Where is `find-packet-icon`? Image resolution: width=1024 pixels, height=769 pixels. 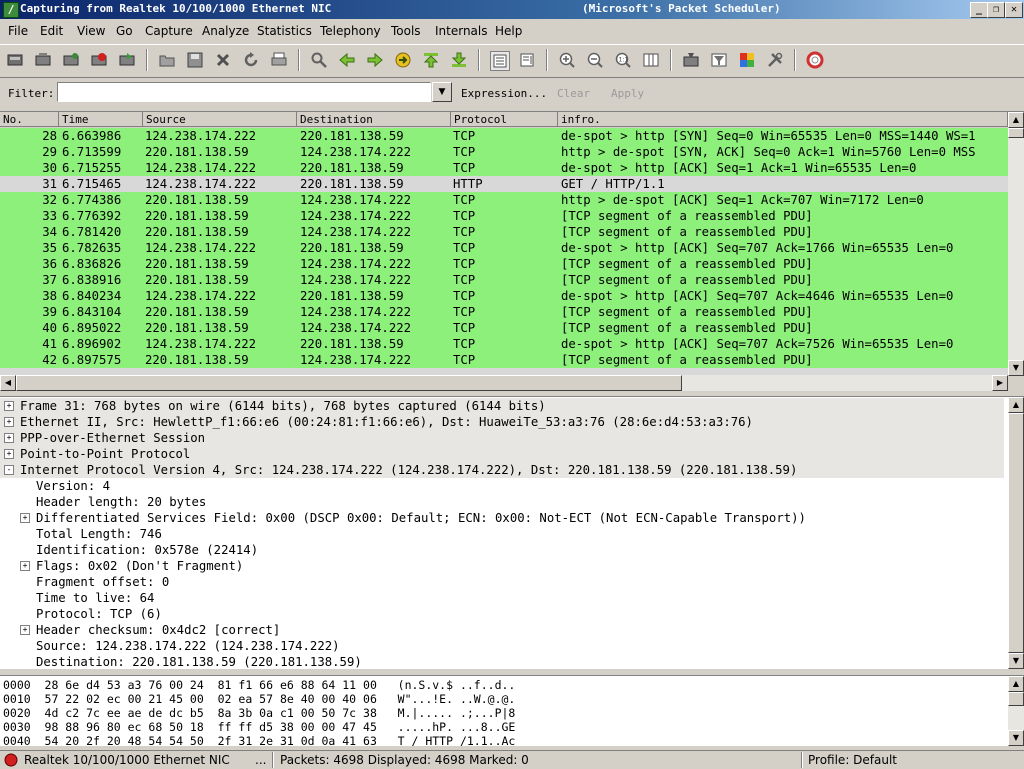 find-packet-icon is located at coordinates (319, 60).